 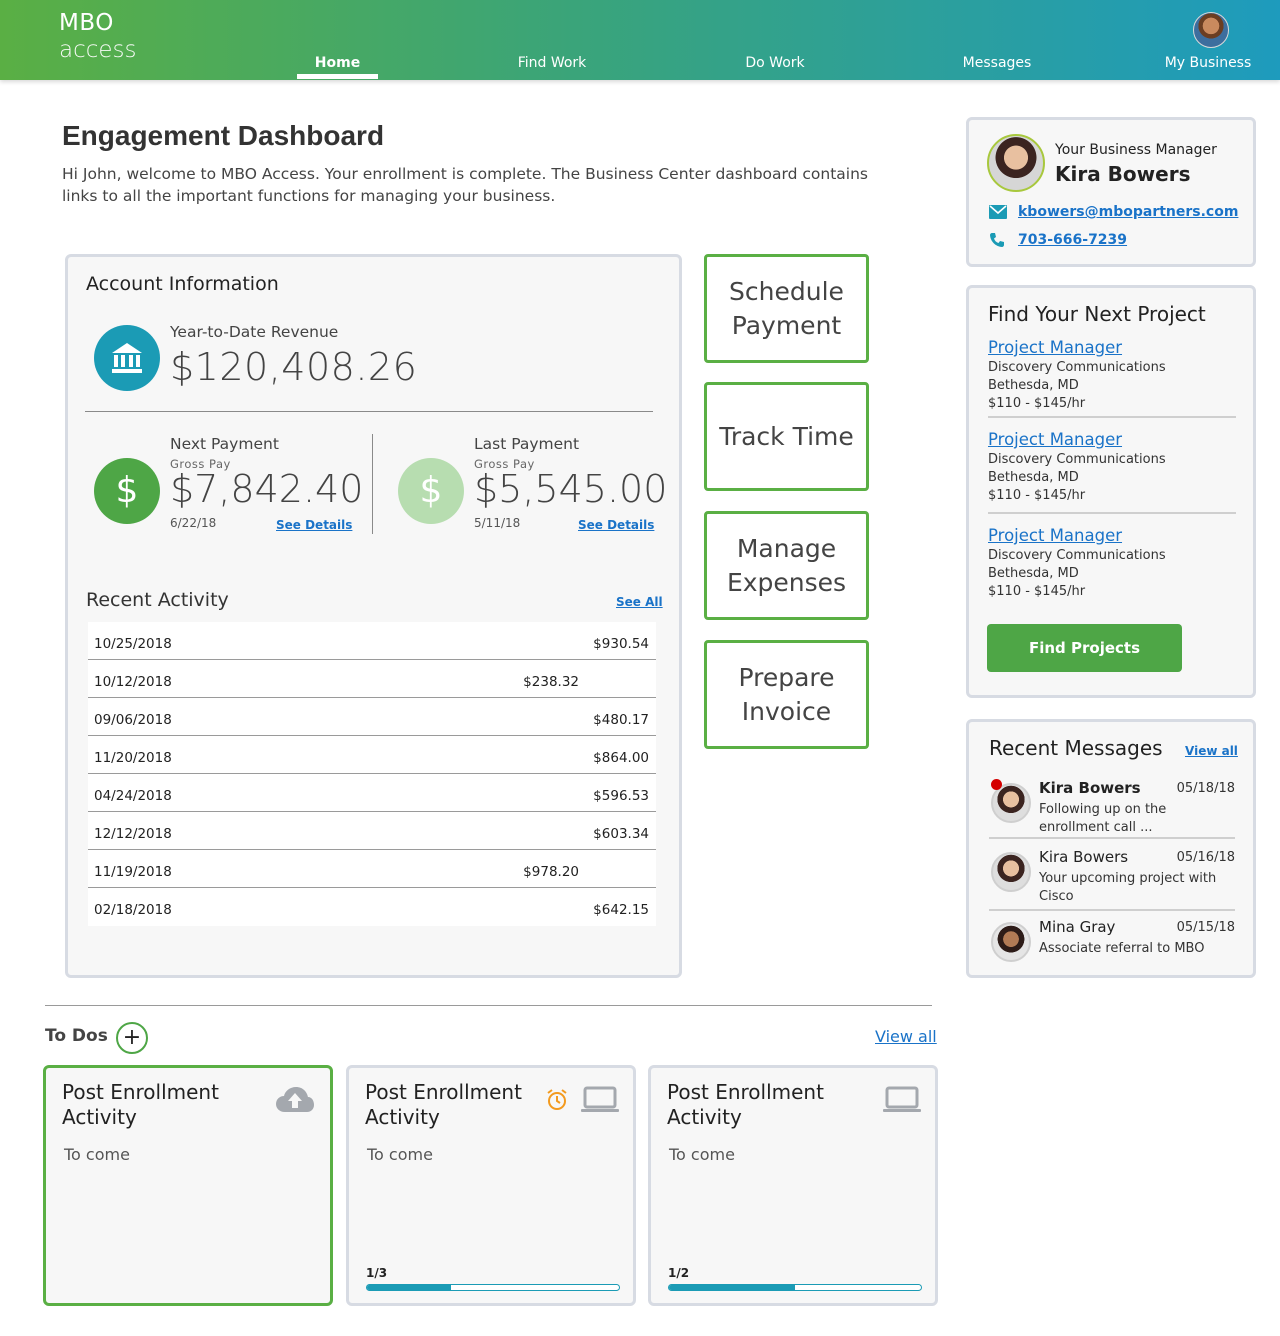 I want to click on message-date: 05/18/18, so click(x=1205, y=788).